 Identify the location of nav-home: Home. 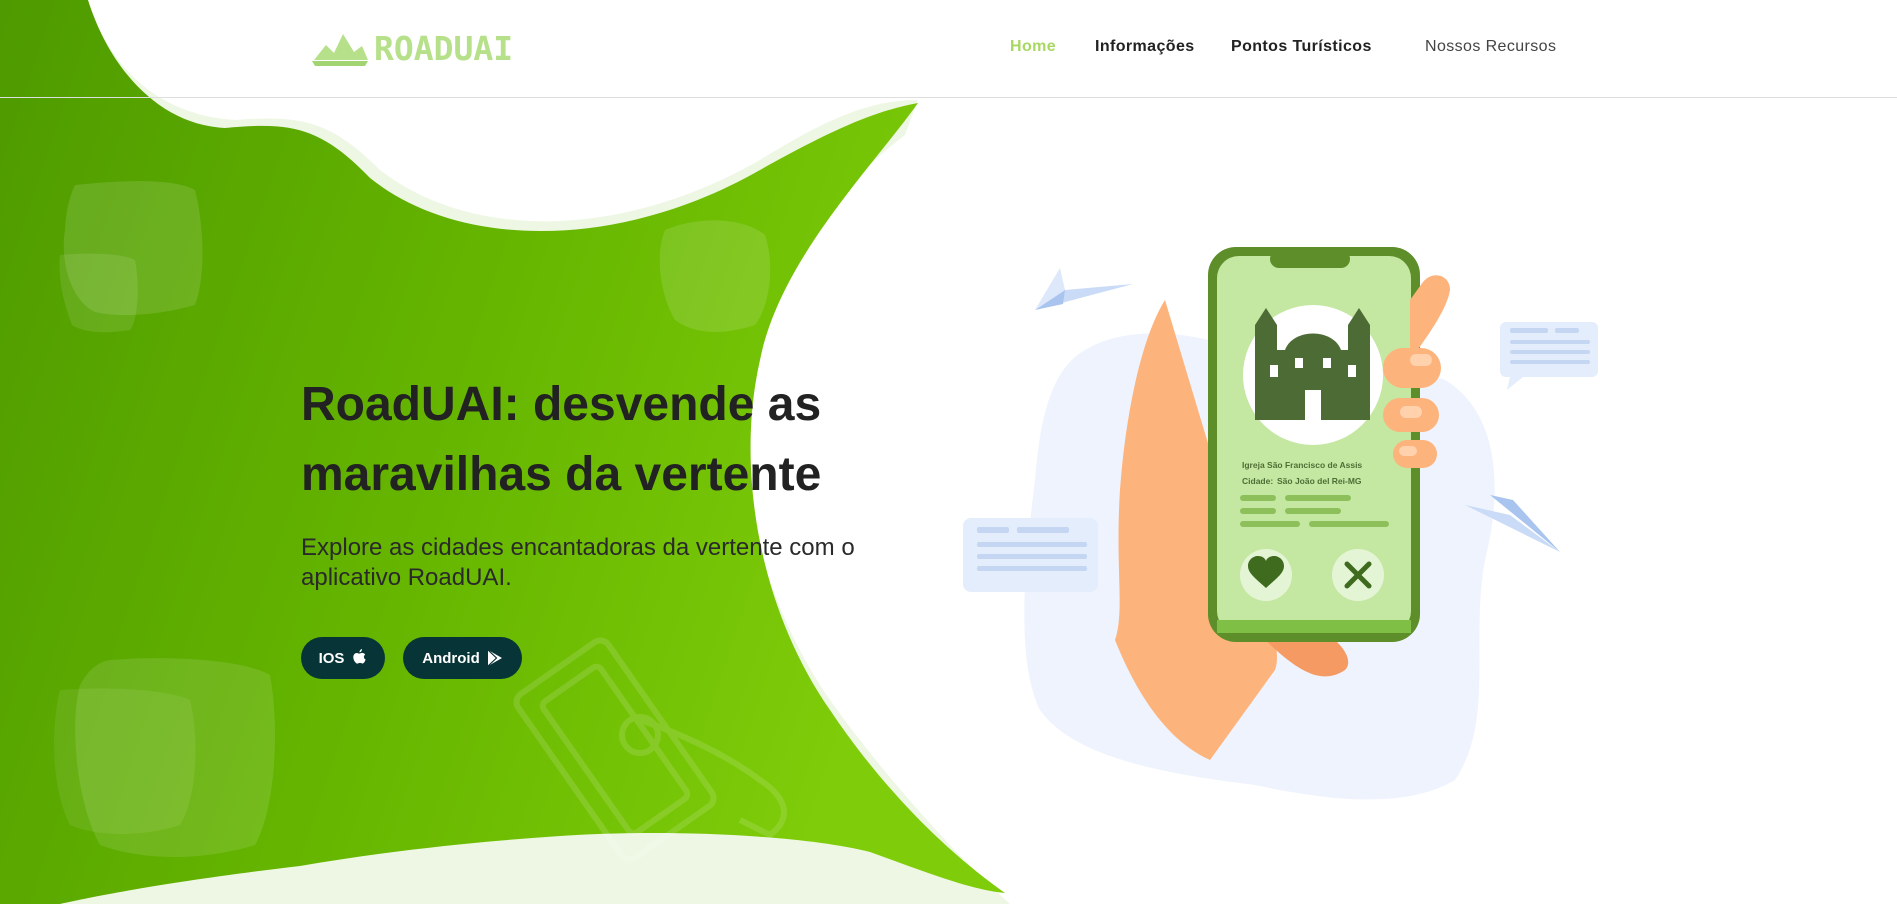
(1033, 47).